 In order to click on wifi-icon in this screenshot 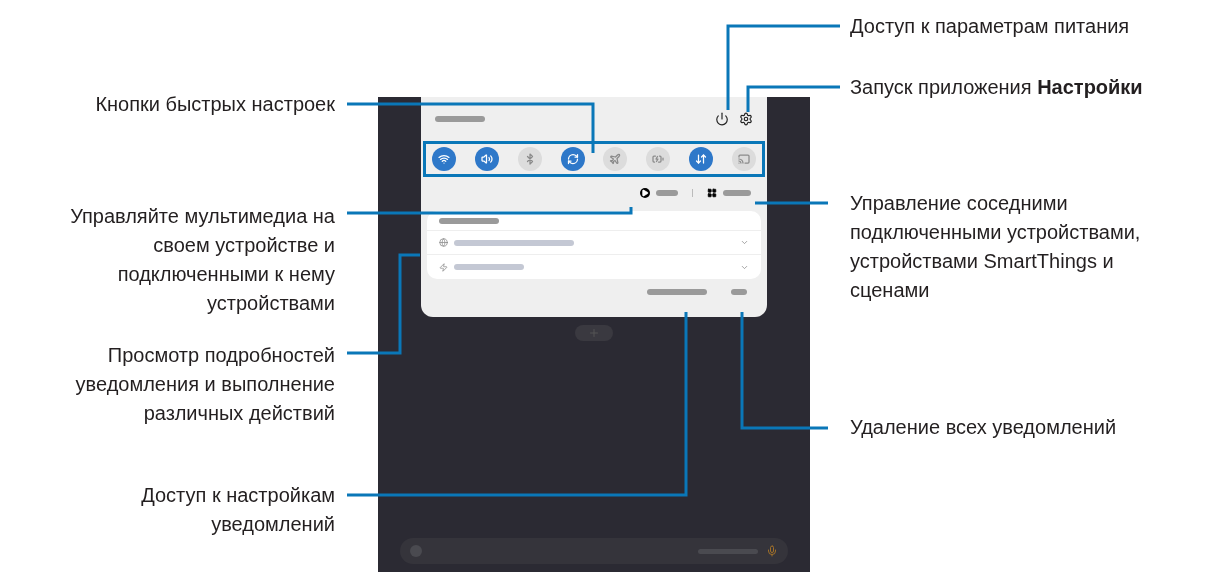, I will do `click(444, 159)`.